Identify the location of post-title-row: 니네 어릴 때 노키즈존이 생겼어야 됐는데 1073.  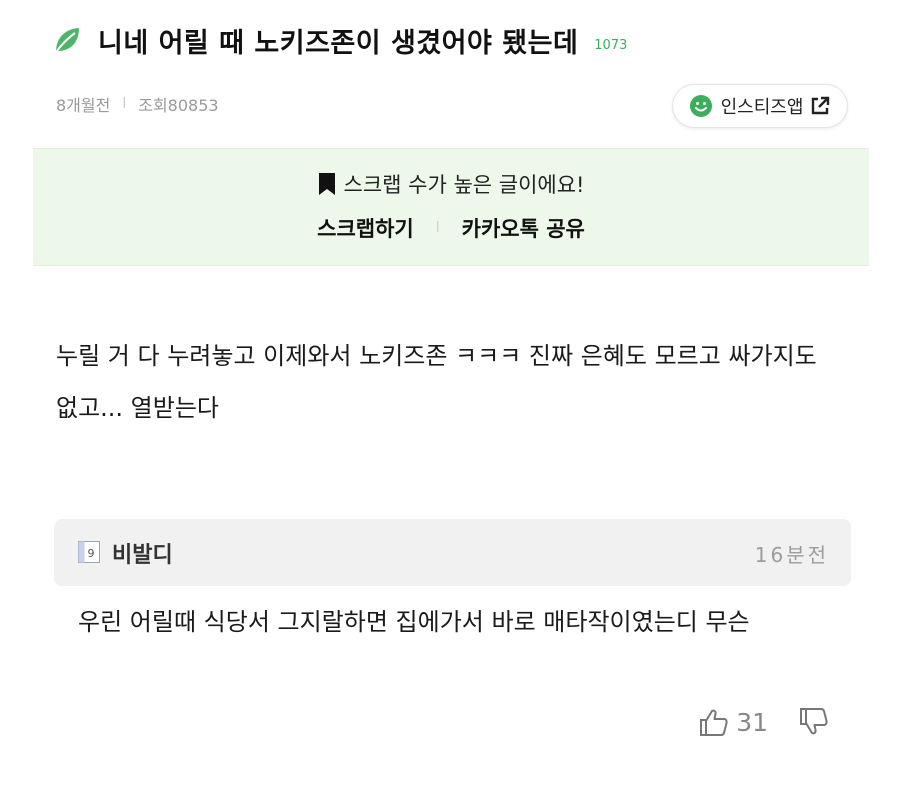
(339, 40).